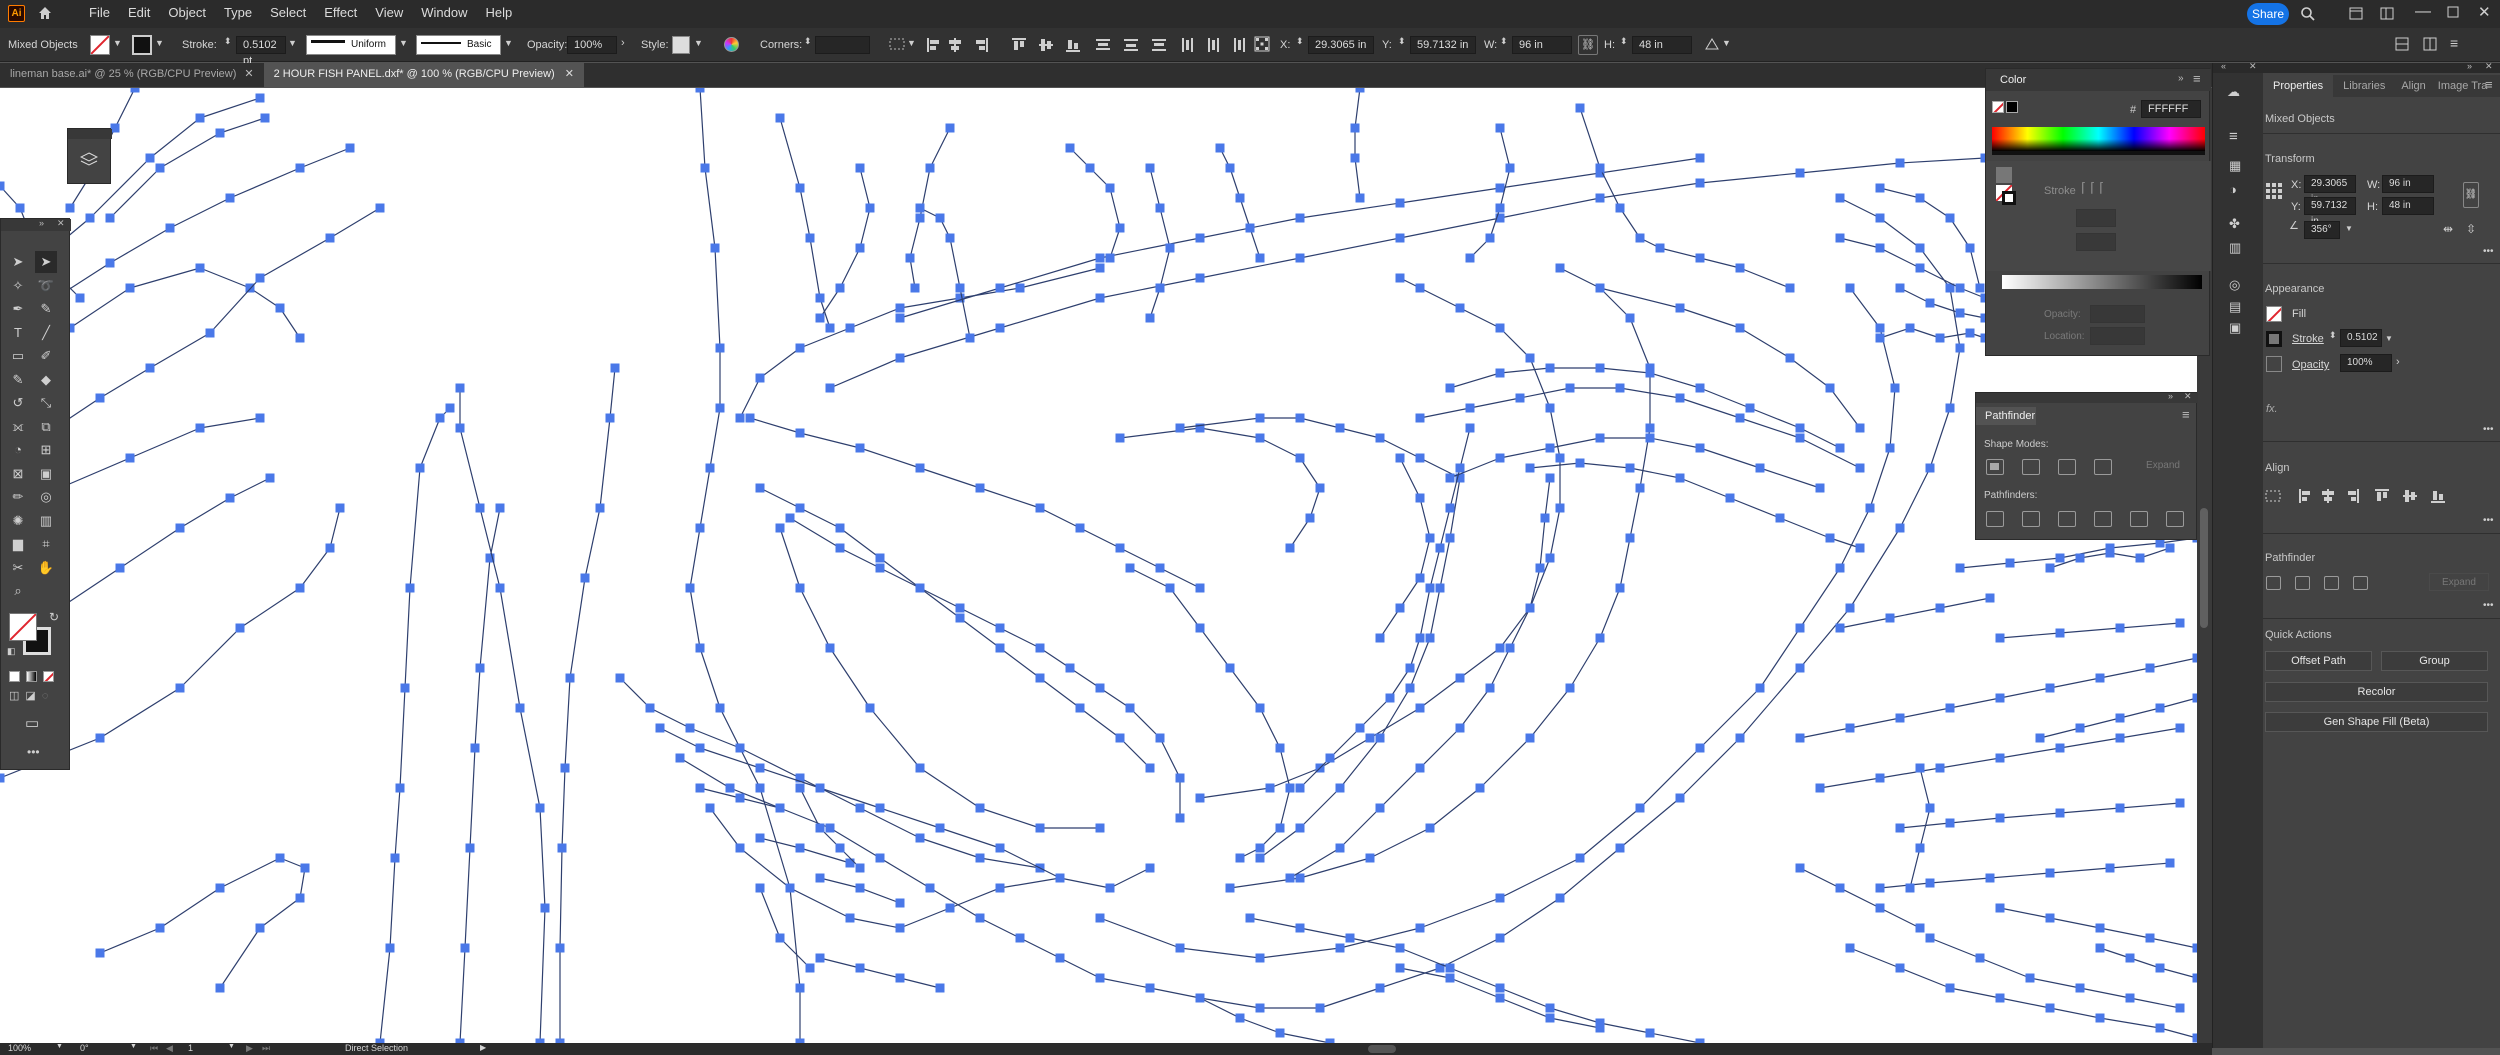 The image size is (2500, 1055). Describe the element at coordinates (1382, 1049) in the screenshot. I see `horizontal-scroll-thumb` at that location.